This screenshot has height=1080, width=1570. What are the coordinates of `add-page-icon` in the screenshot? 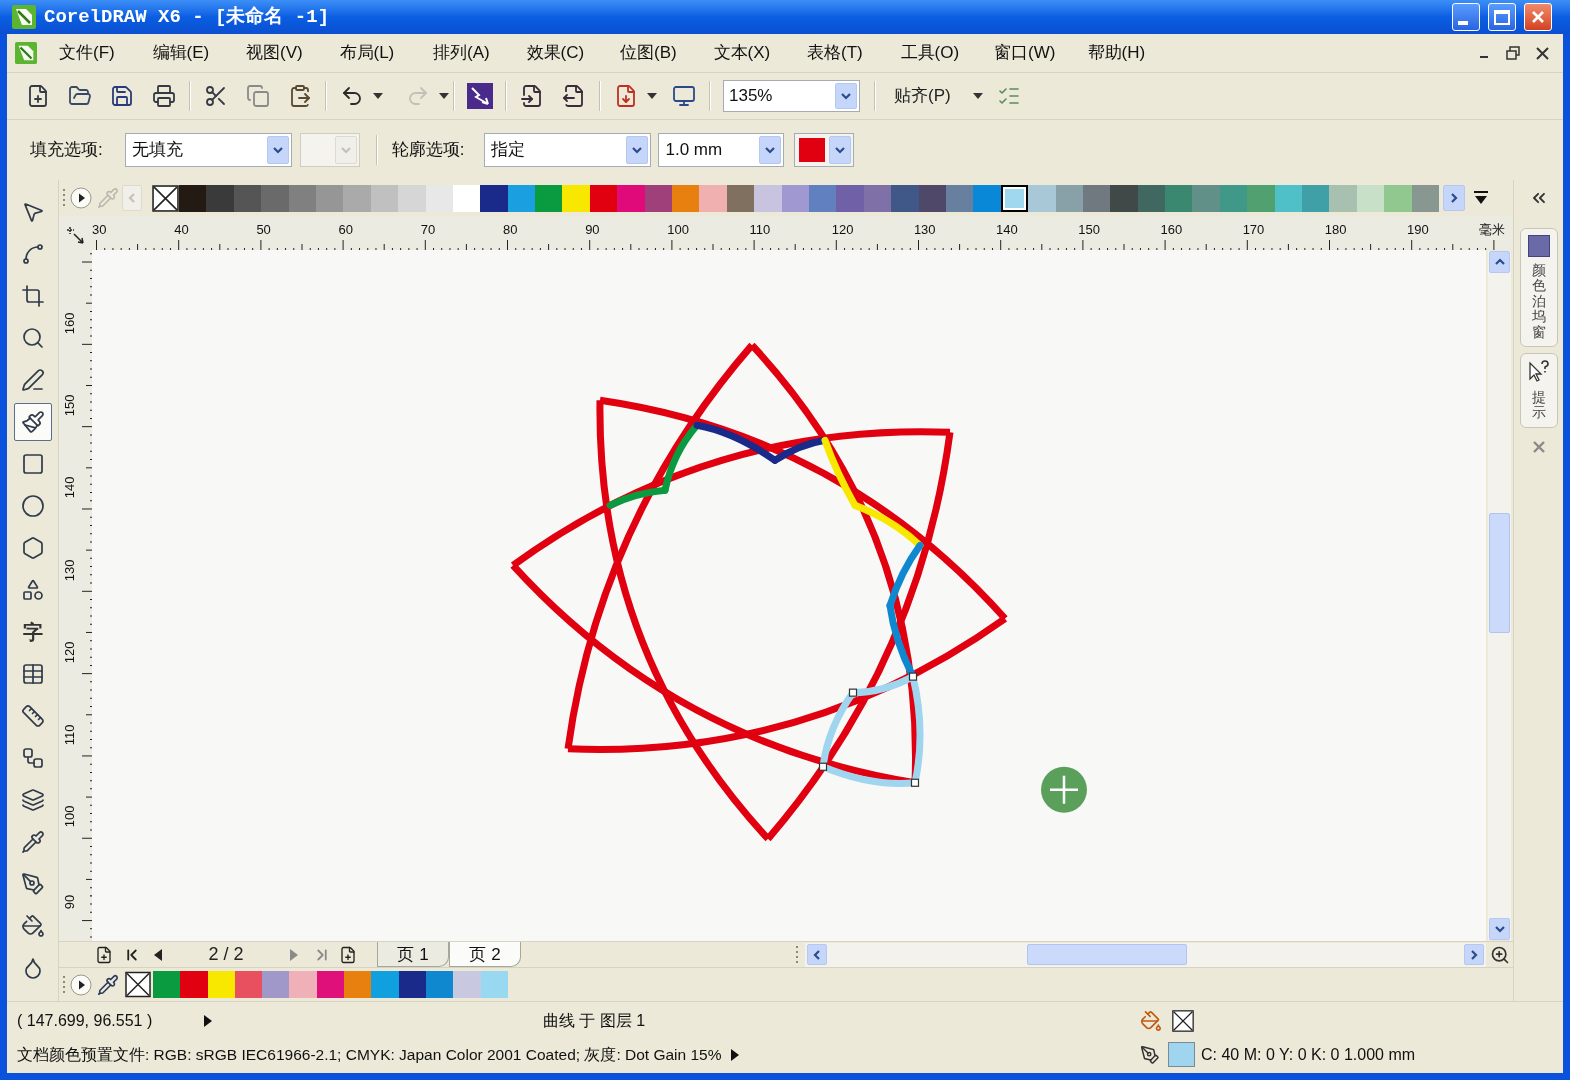 It's located at (348, 954).